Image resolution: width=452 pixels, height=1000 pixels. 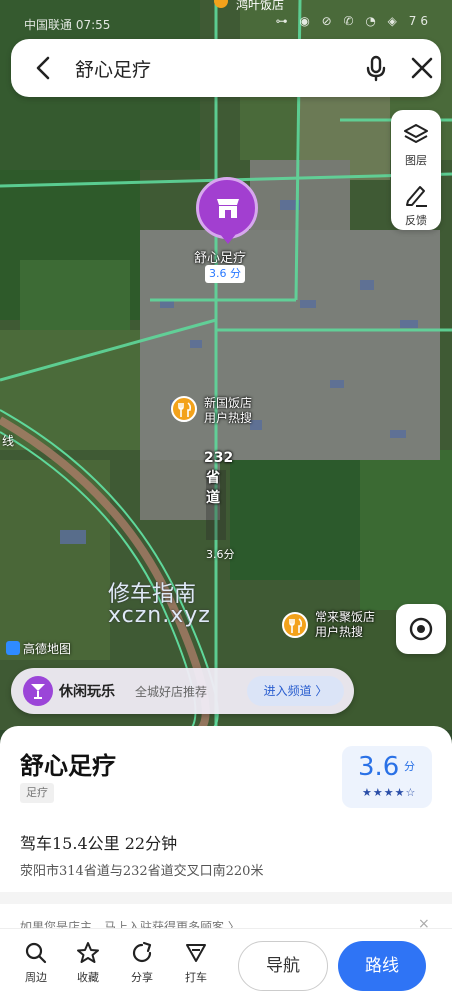 I want to click on logo-text: 高德地图, so click(x=47, y=649).